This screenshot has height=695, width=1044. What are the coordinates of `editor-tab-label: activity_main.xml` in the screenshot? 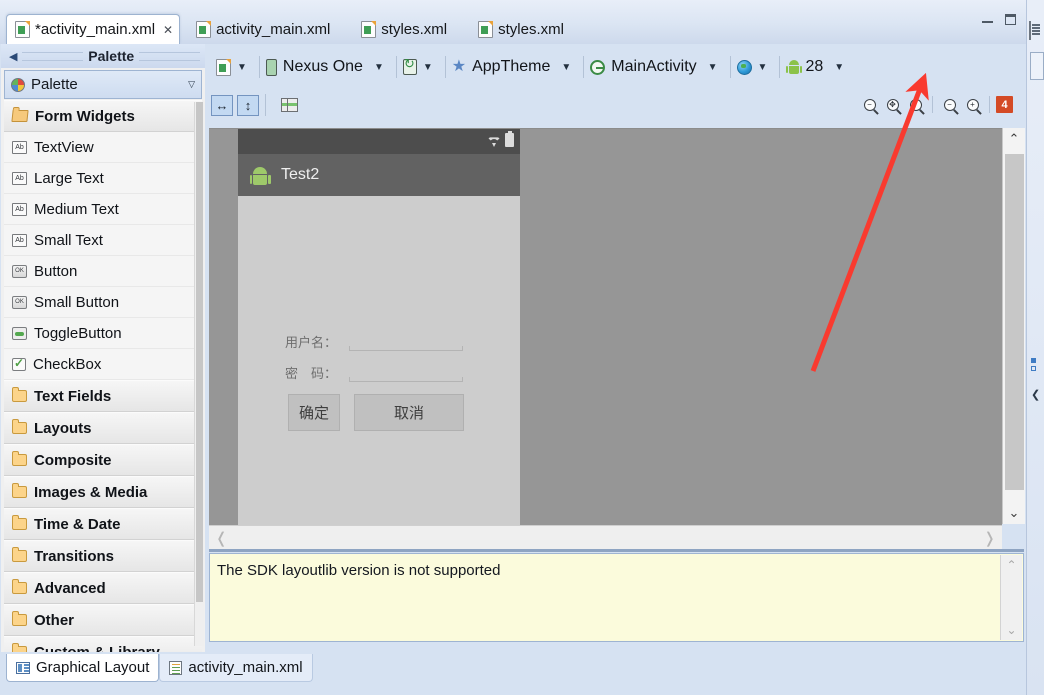 It's located at (273, 29).